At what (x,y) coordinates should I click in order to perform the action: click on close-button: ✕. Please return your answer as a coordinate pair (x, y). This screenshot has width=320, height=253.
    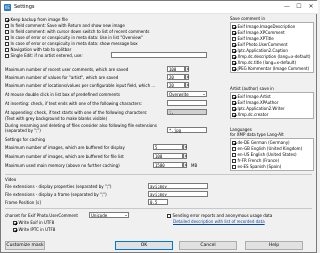
    Looking at the image, I should click on (311, 7).